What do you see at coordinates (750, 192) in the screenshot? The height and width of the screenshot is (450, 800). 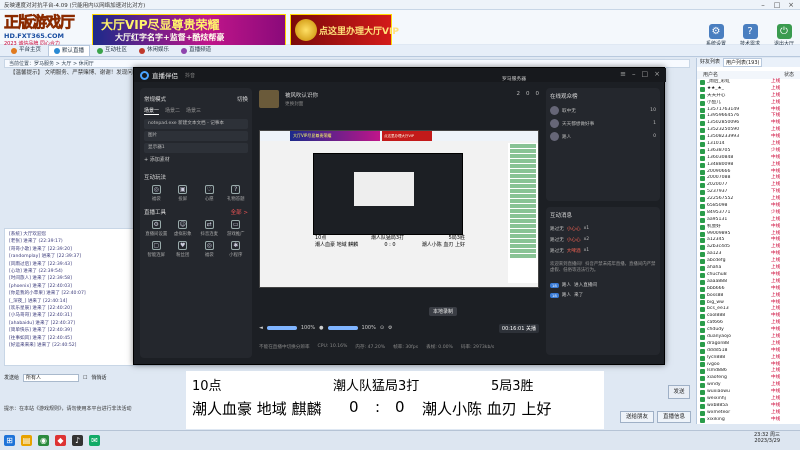 I see `user-row: 5237937 下线` at bounding box center [750, 192].